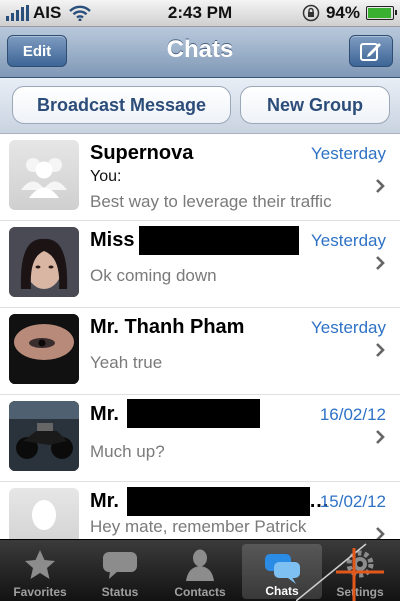  Describe the element at coordinates (126, 362) in the screenshot. I see `chat-preview: Yeah true` at that location.